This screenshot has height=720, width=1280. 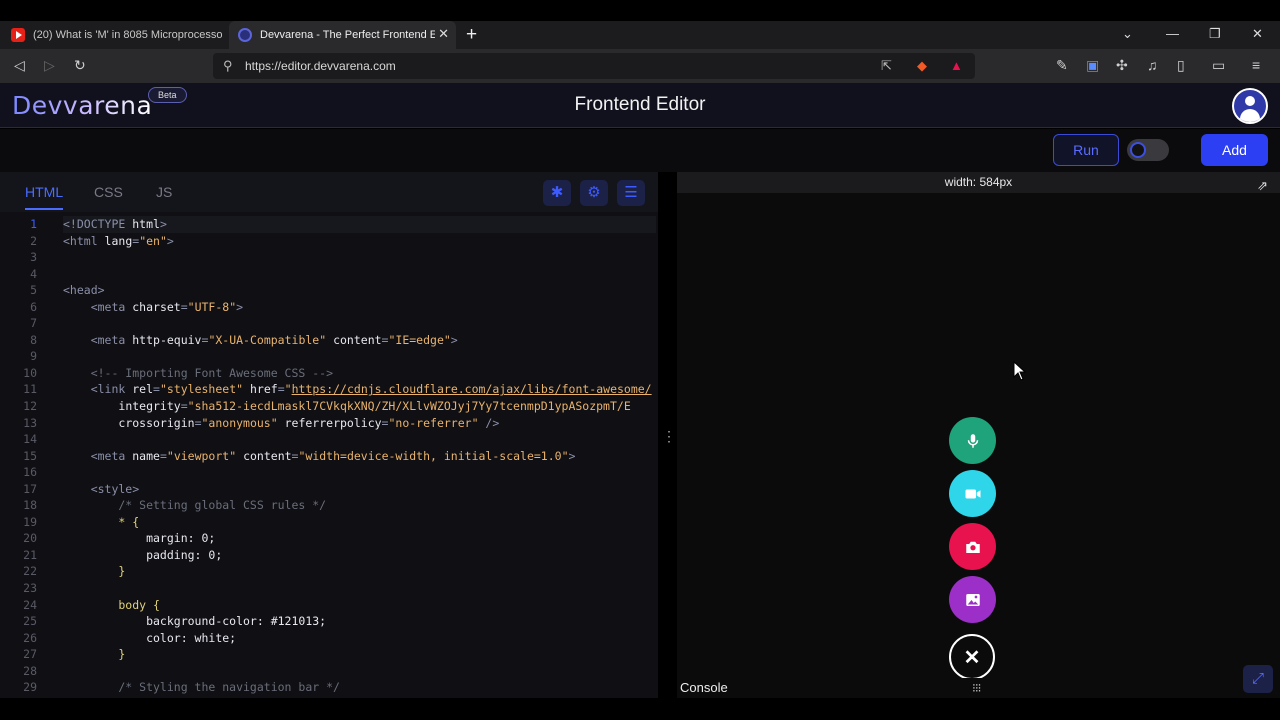 What do you see at coordinates (328, 290) in the screenshot?
I see `code-line: 5 <head>` at bounding box center [328, 290].